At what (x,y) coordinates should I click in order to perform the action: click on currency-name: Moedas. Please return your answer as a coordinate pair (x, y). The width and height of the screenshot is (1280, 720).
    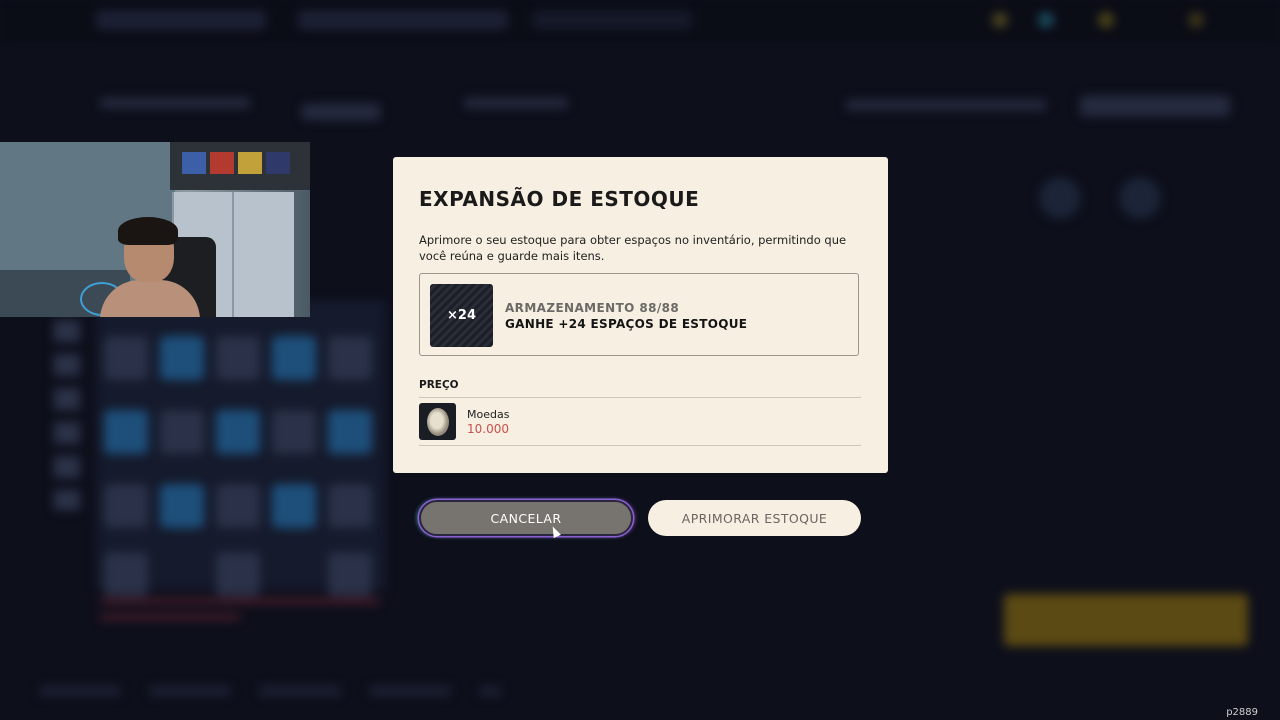
    Looking at the image, I should click on (488, 414).